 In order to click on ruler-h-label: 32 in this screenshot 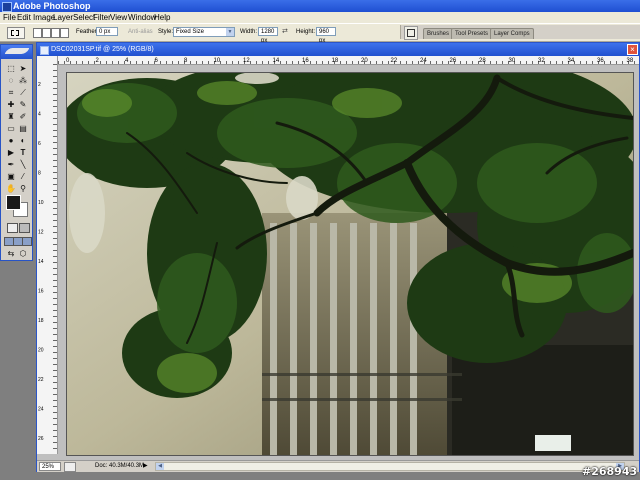, I will do `click(541, 61)`.